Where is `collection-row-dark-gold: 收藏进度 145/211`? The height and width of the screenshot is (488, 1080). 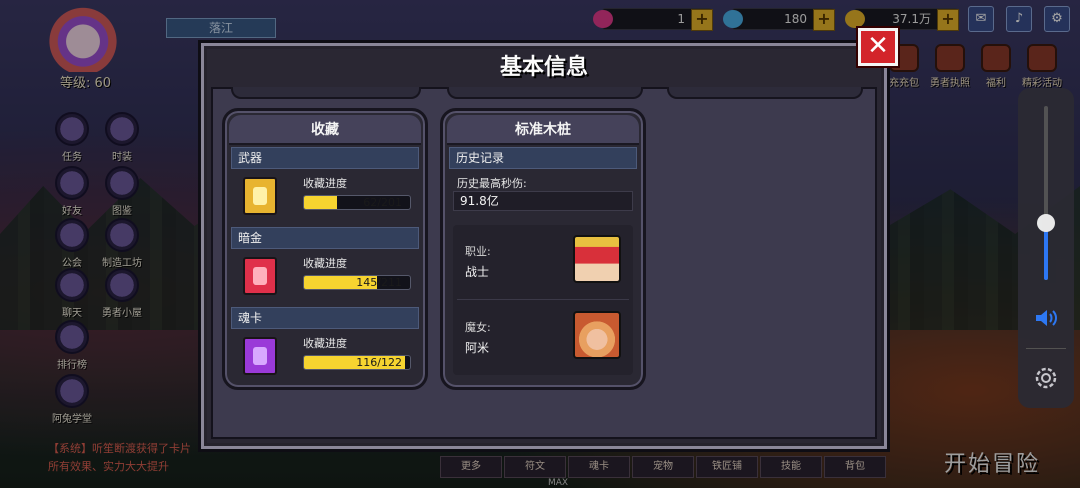 collection-row-dark-gold: 收藏进度 145/211 is located at coordinates (325, 278).